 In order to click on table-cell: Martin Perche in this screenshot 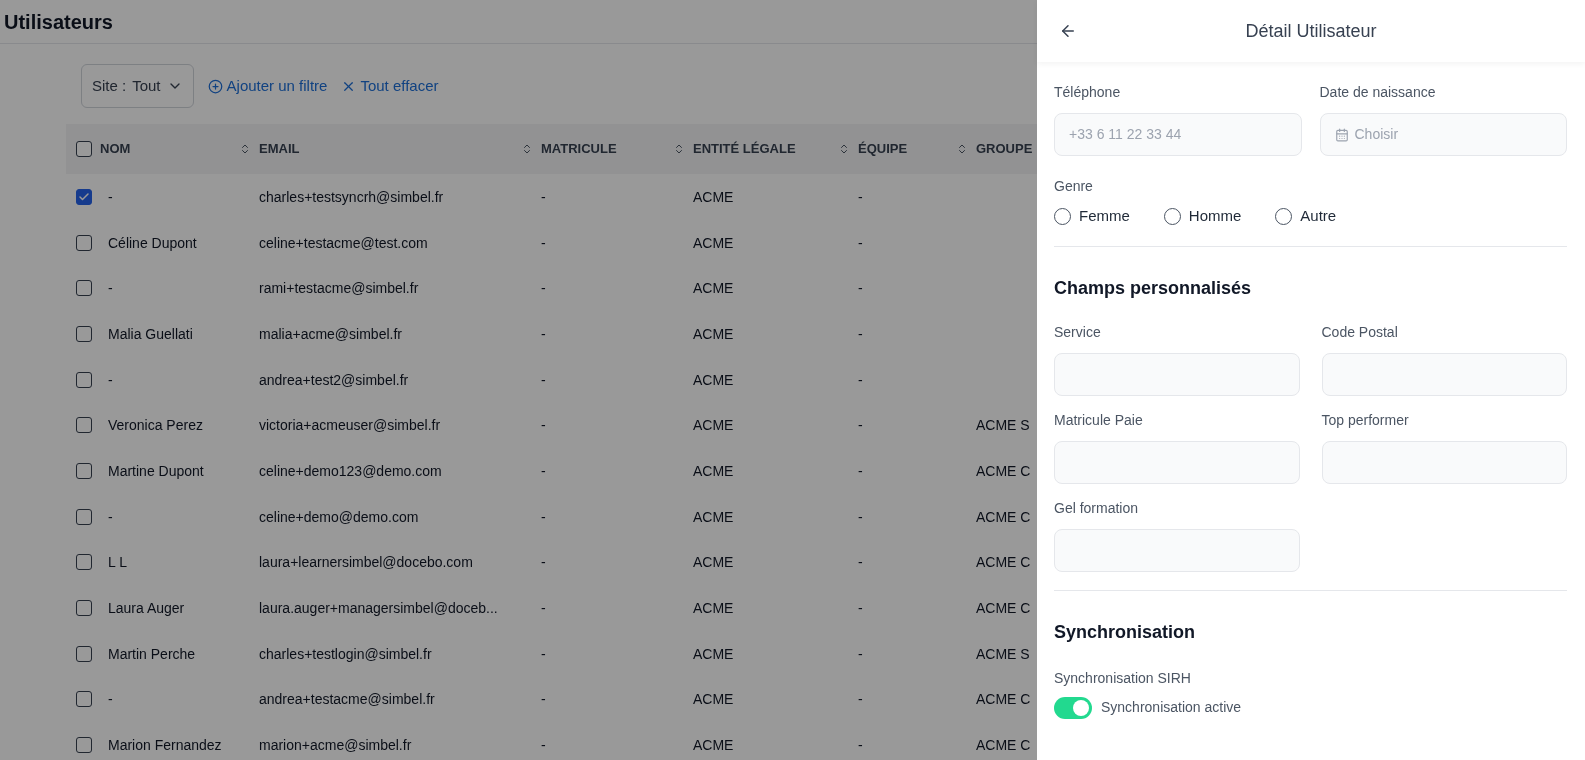, I will do `click(152, 653)`.